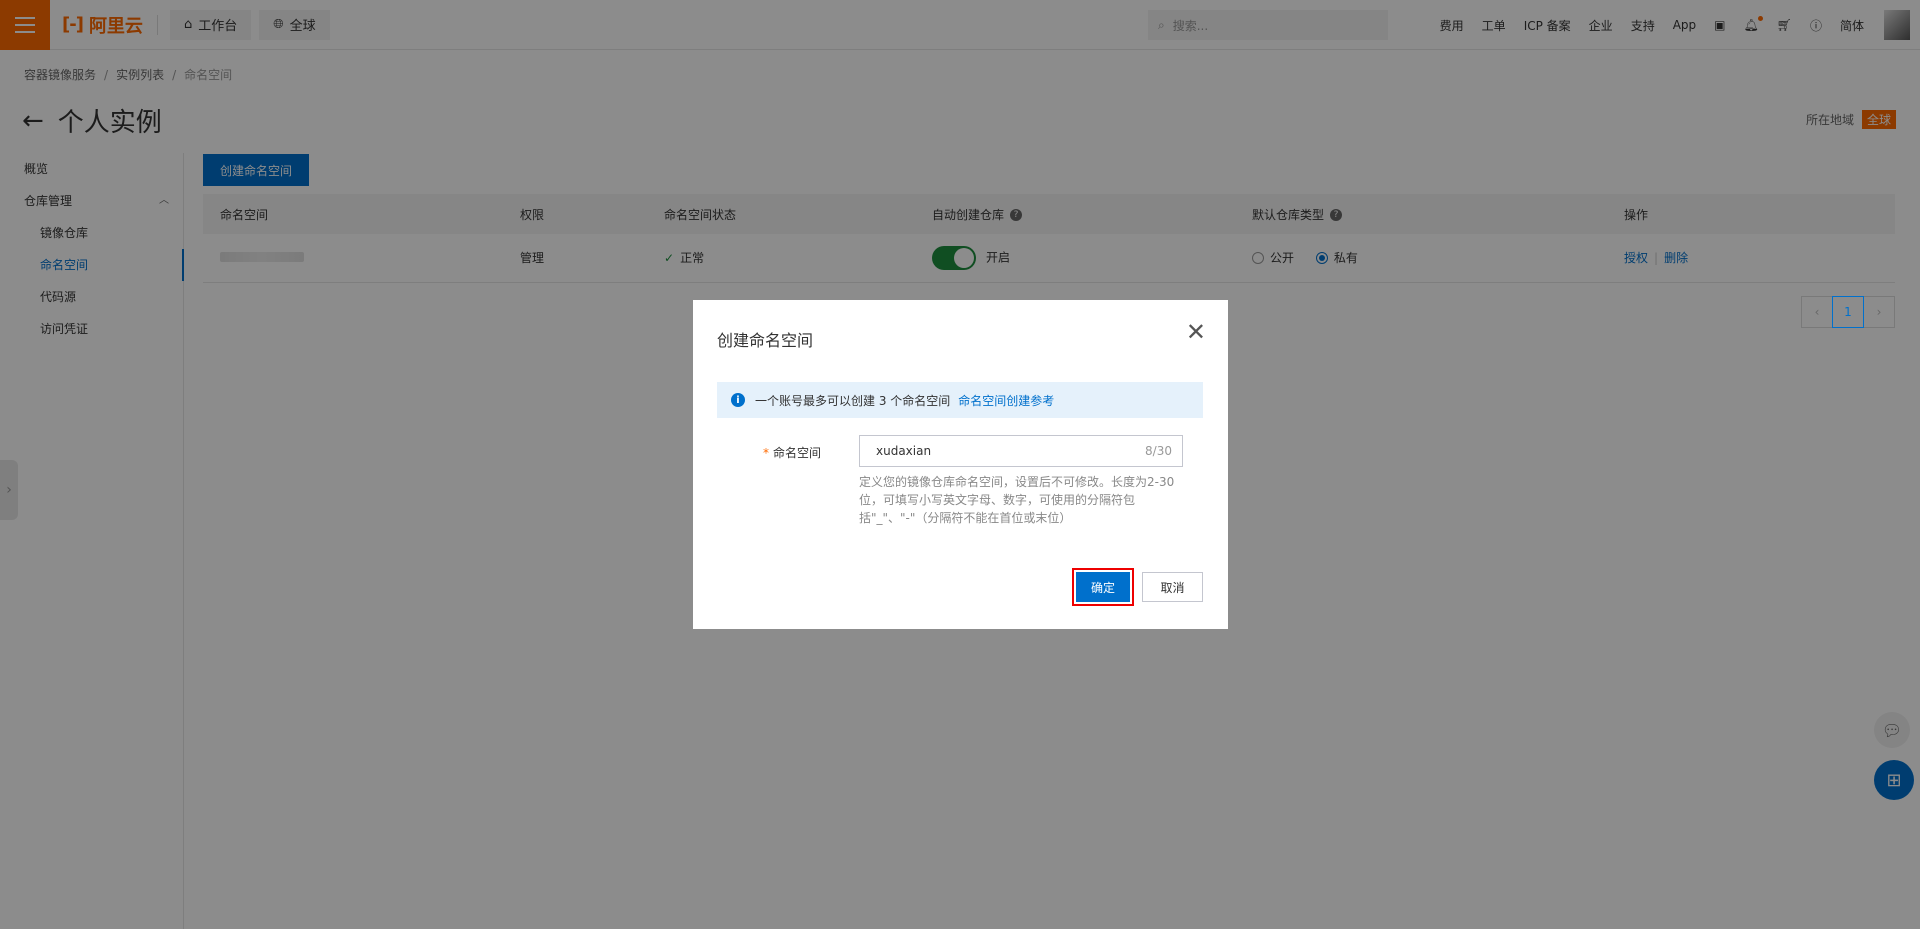 The width and height of the screenshot is (1920, 929). What do you see at coordinates (765, 340) in the screenshot?
I see `dialog-title: 创建命名空间` at bounding box center [765, 340].